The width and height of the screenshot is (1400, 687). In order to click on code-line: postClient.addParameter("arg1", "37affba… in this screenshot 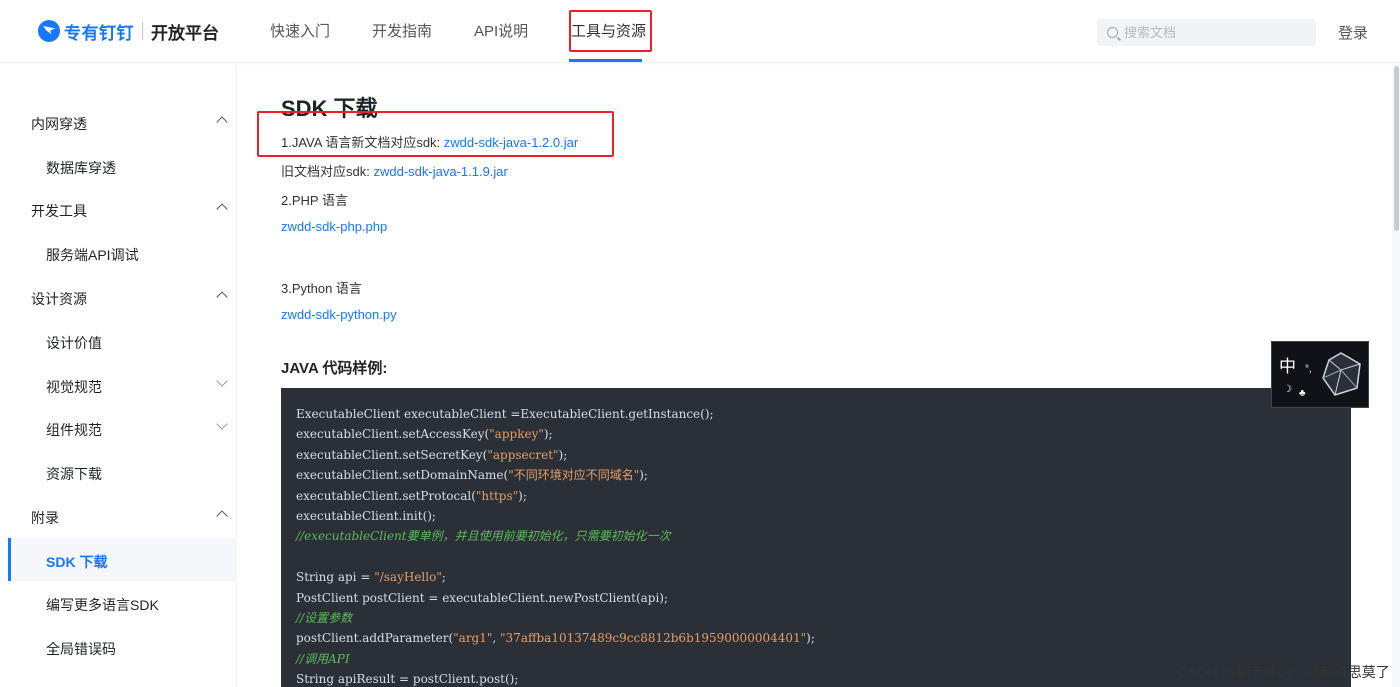, I will do `click(816, 638)`.